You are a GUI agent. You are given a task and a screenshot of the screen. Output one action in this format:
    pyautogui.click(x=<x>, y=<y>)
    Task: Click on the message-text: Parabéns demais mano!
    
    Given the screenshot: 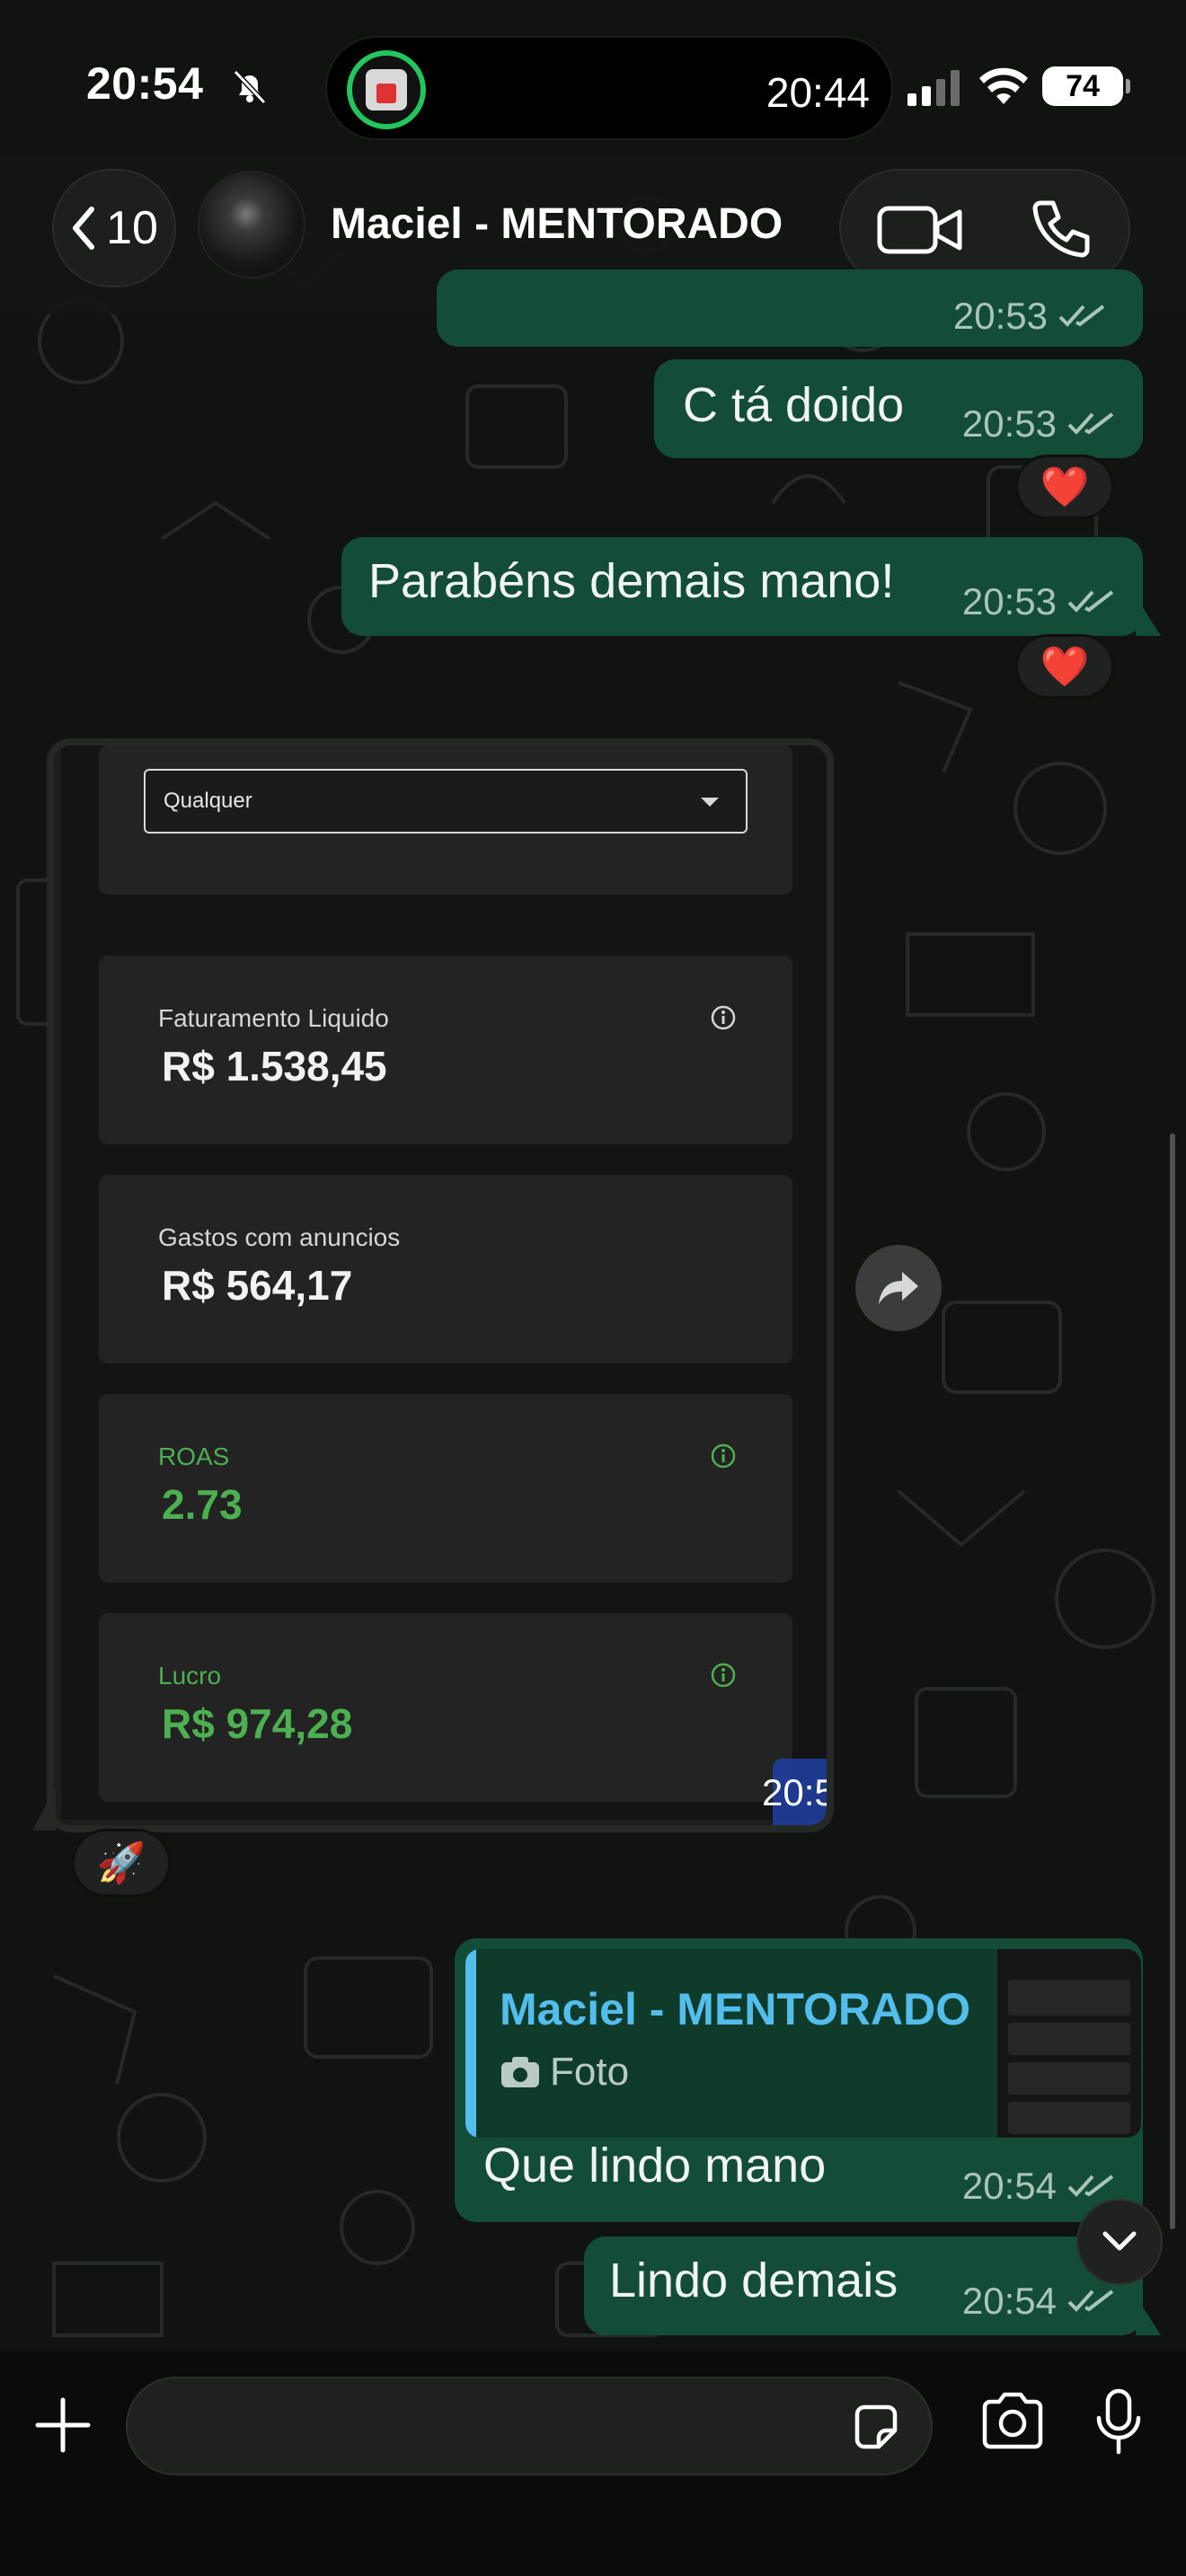 What is the action you would take?
    pyautogui.click(x=631, y=581)
    